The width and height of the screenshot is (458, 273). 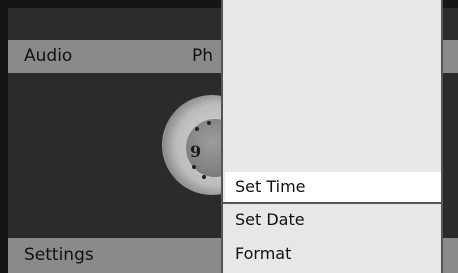 I want to click on settings-label: Settings, so click(x=59, y=255).